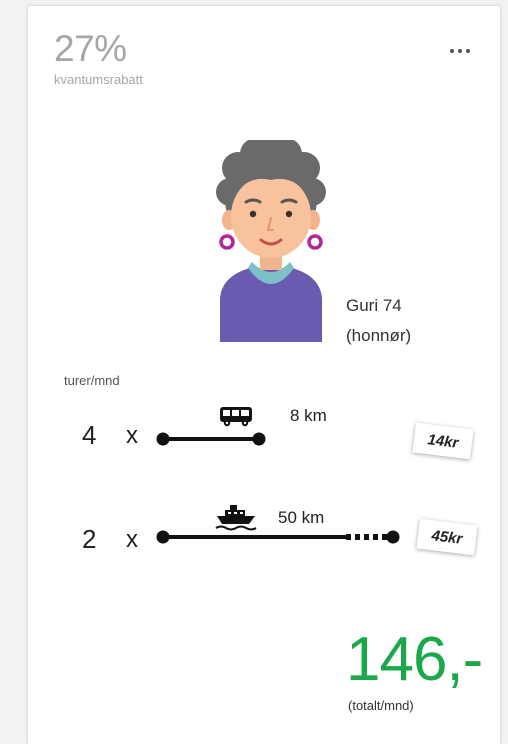 The image size is (508, 744). What do you see at coordinates (236, 417) in the screenshot?
I see `bus-icon` at bounding box center [236, 417].